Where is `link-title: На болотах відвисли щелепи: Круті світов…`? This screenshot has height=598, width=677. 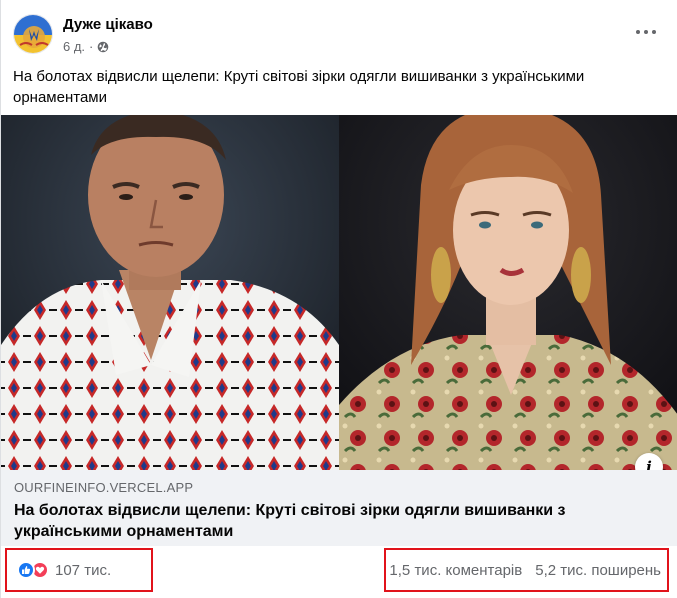 link-title: На болотах відвисли щелепи: Круті світов… is located at coordinates (324, 521).